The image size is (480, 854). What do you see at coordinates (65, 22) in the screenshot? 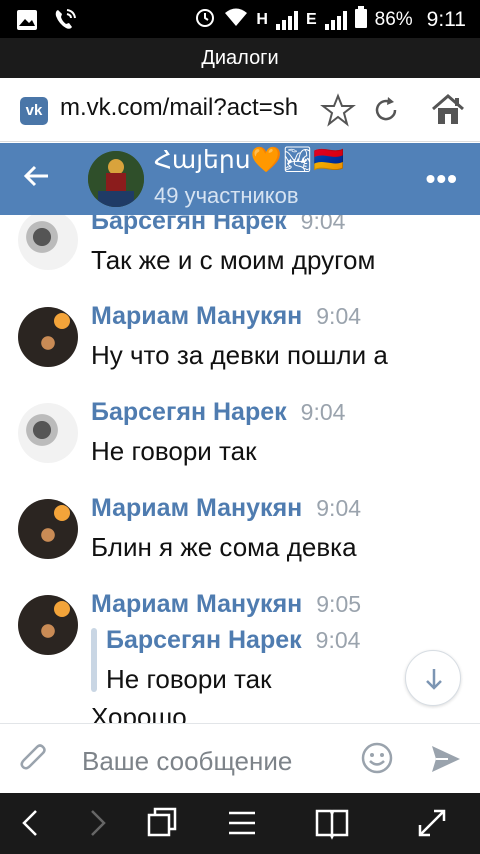
I see `wifi-call-icon` at bounding box center [65, 22].